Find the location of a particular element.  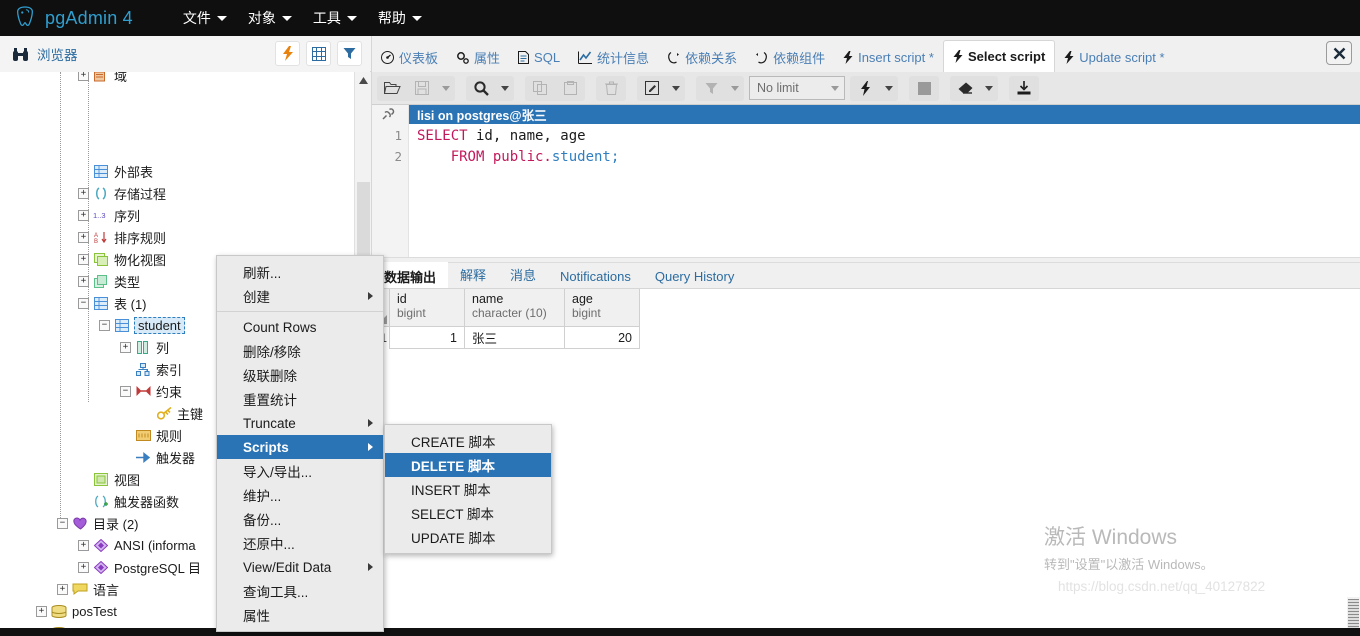

submenu-item: UPDATE 脚本 is located at coordinates (468, 537).